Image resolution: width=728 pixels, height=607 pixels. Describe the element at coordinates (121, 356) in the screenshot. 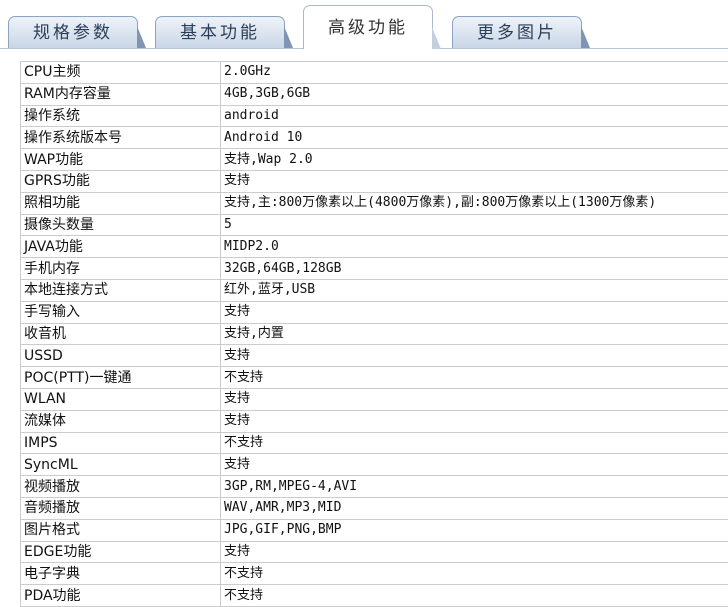

I see `spec-key: USSD` at that location.